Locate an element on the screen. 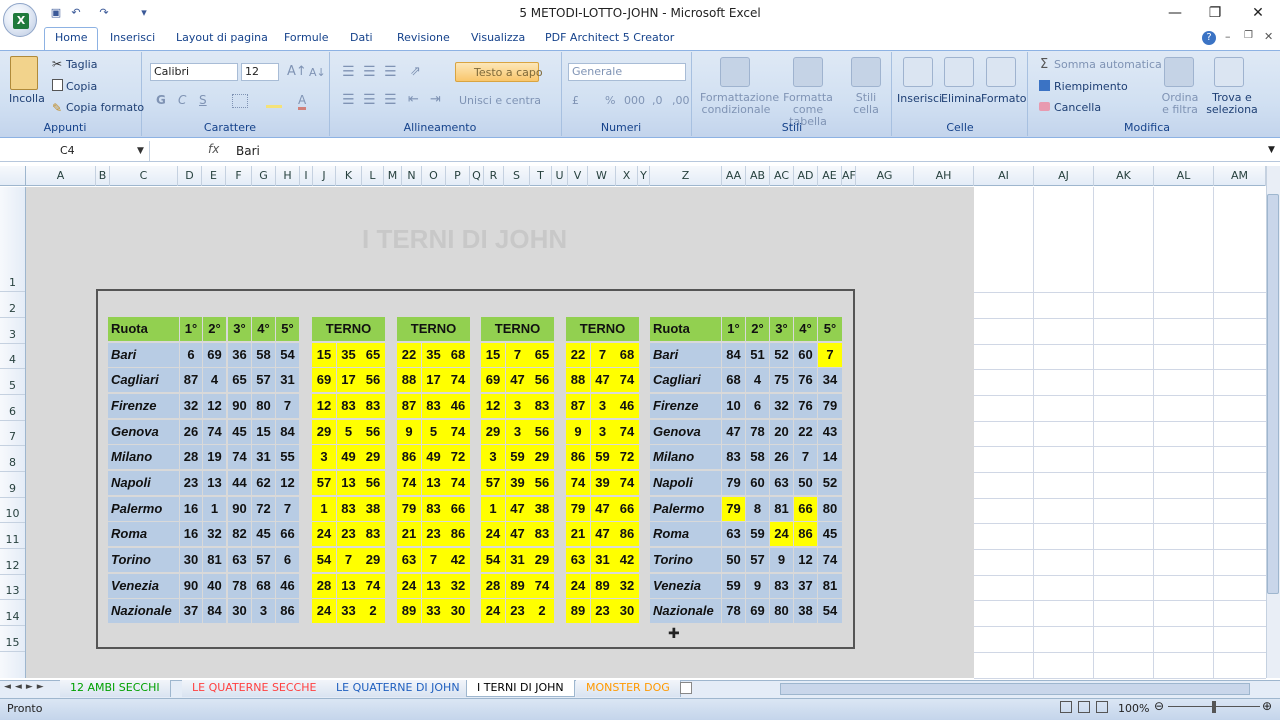 This screenshot has width=1280, height=720. align-center-icon: ☰ is located at coordinates (369, 100).